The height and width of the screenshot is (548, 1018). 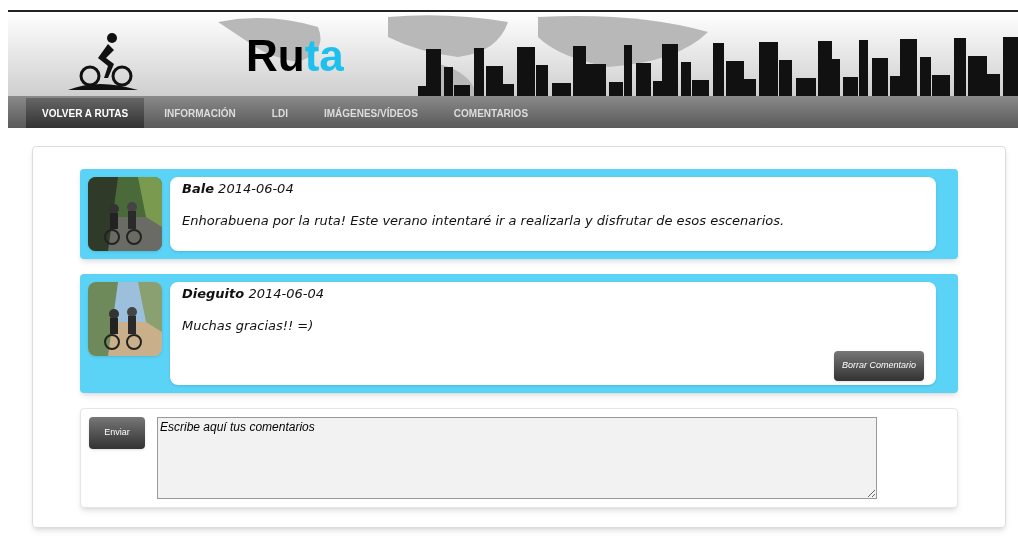 What do you see at coordinates (253, 294) in the screenshot?
I see `comment-meta: Dieguito 2014-06-04` at bounding box center [253, 294].